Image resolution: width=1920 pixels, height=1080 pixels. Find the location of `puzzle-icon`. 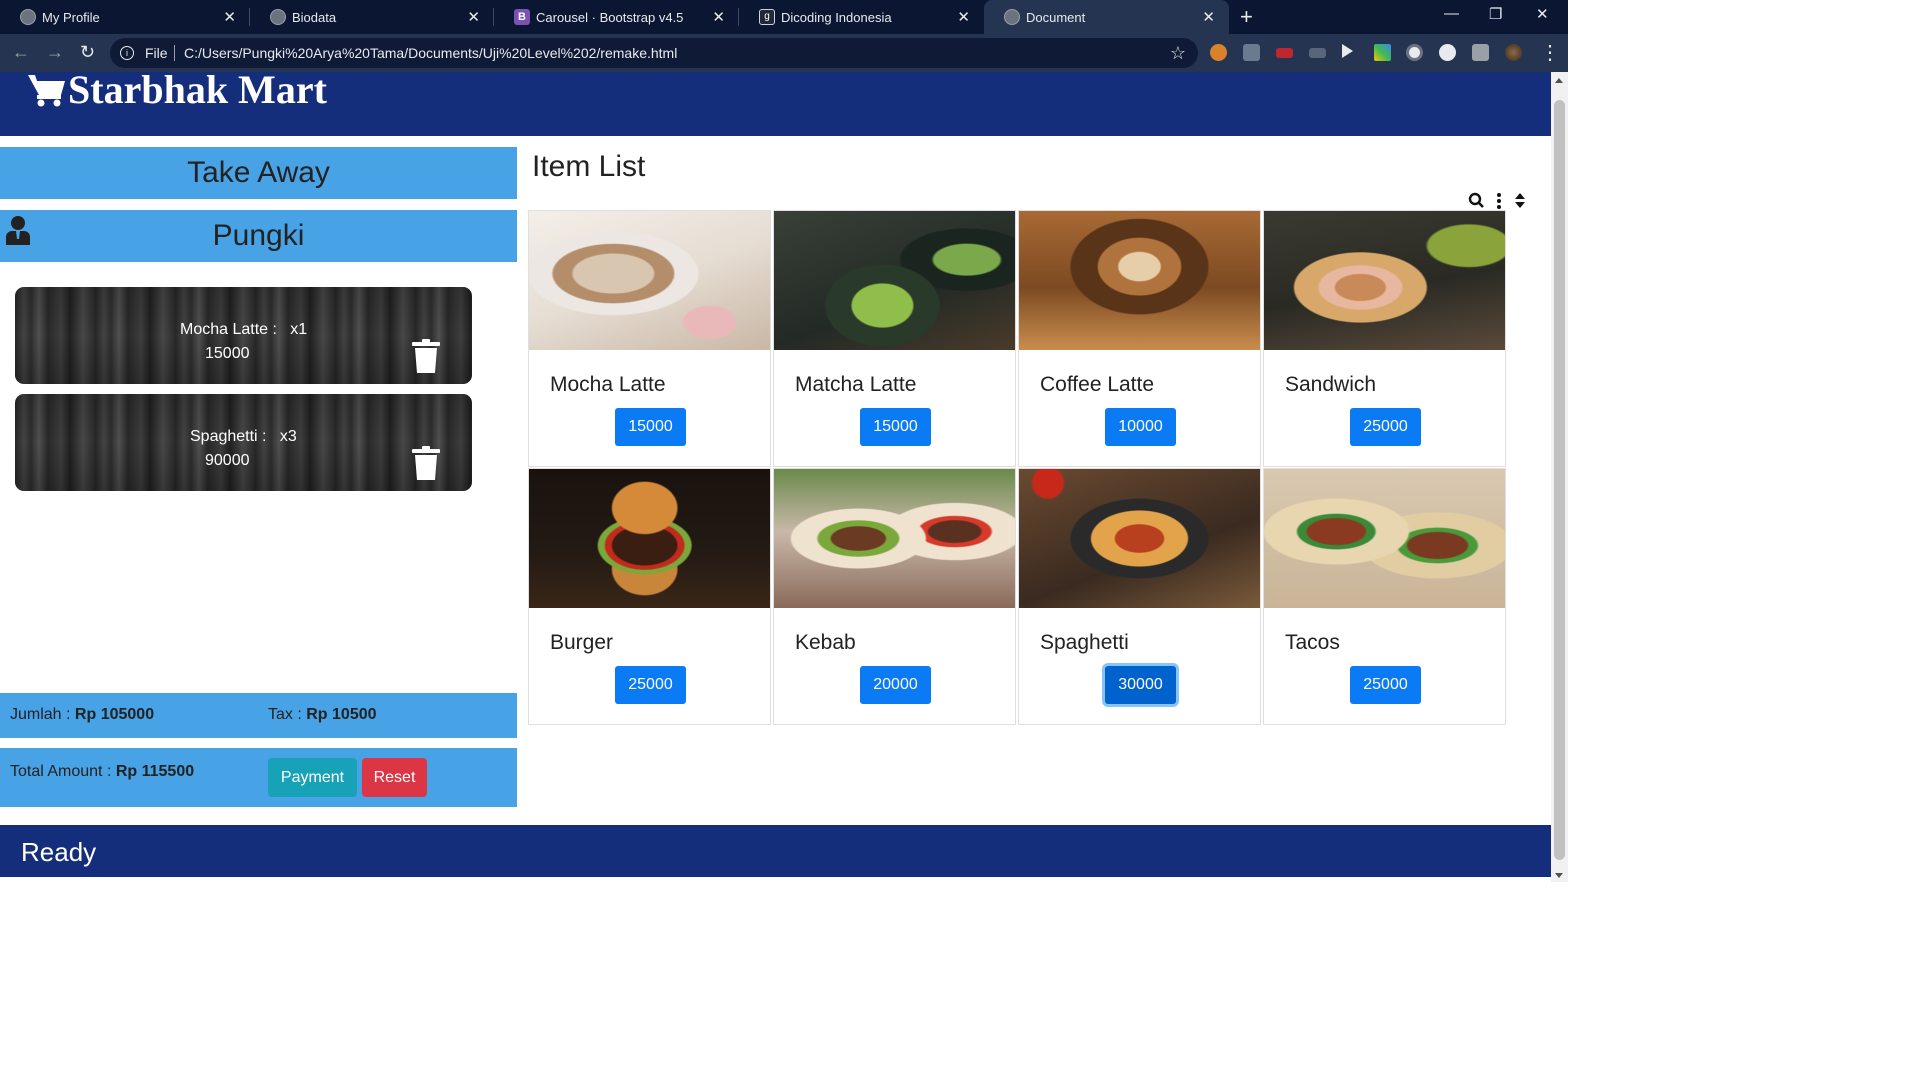

puzzle-icon is located at coordinates (1480, 52).